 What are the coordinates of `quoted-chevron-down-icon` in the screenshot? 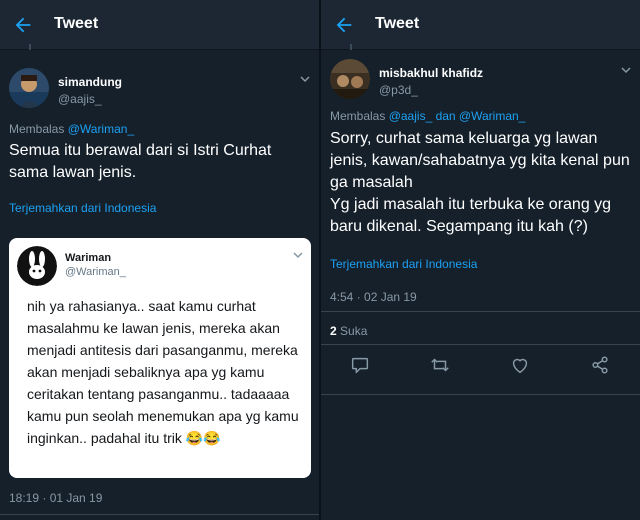 It's located at (298, 255).